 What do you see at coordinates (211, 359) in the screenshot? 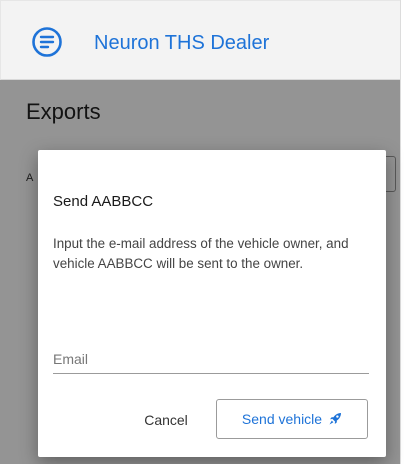
I see `email-field` at bounding box center [211, 359].